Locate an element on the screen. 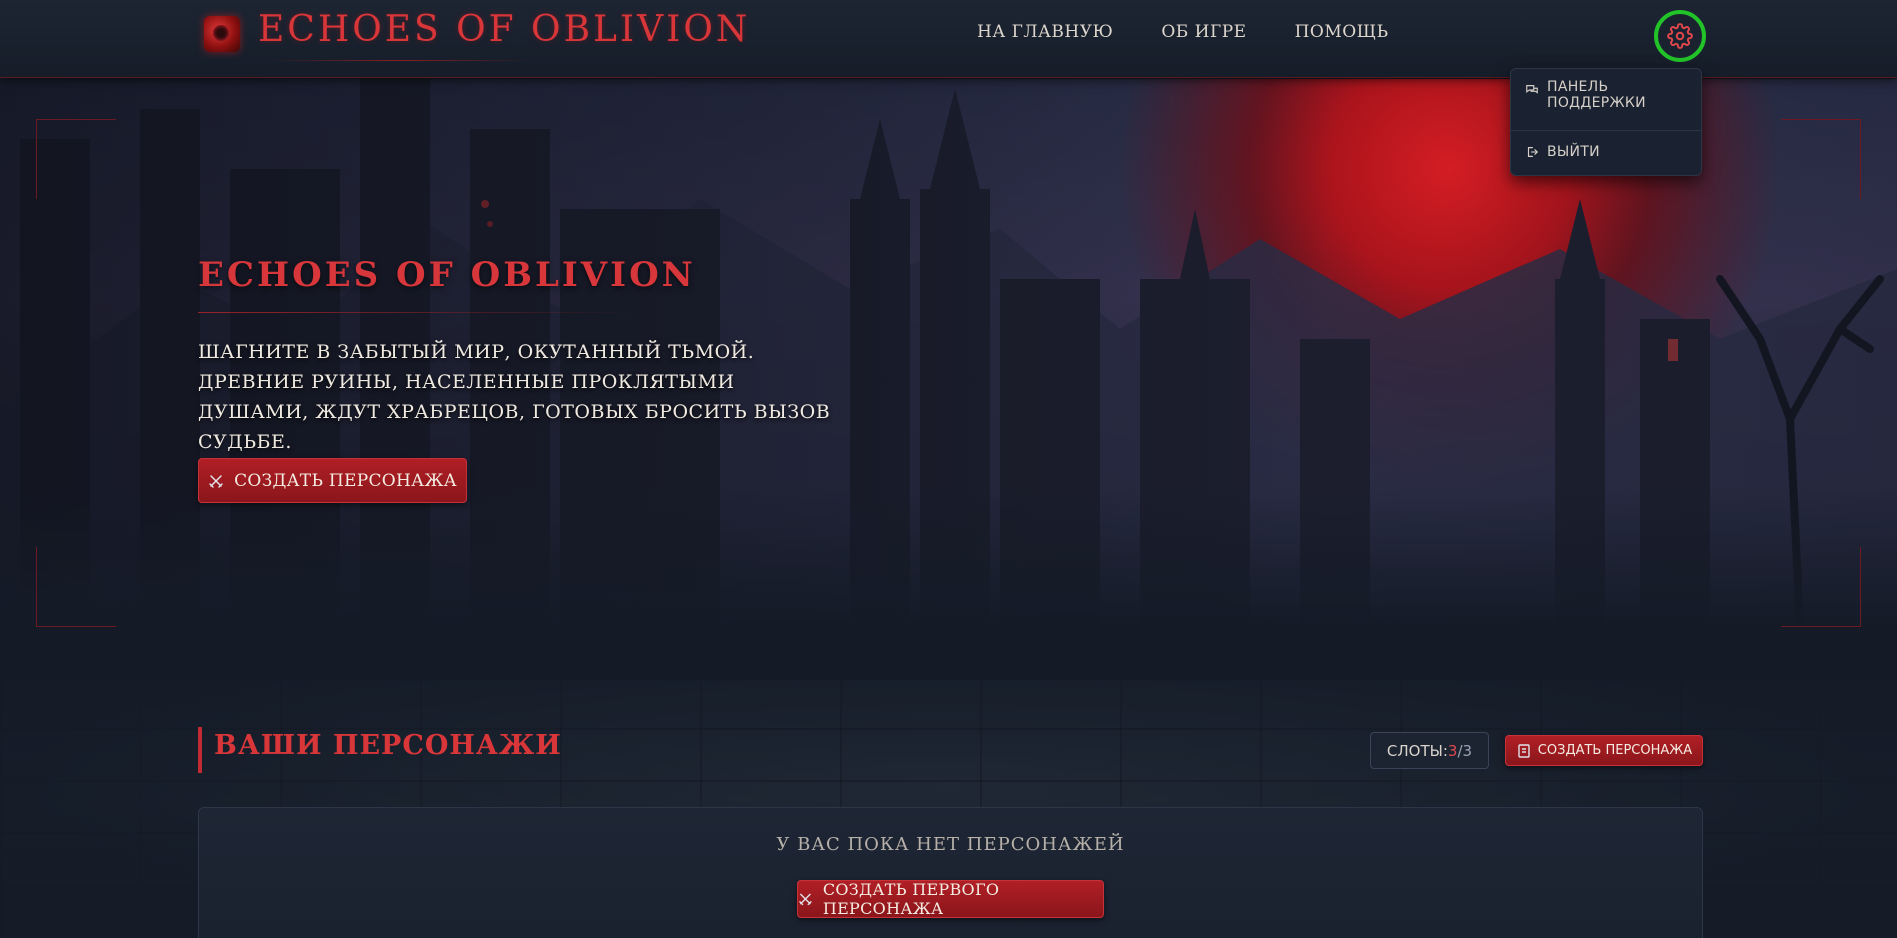 The height and width of the screenshot is (938, 1897). main-nav: НА ГЛАВНУЮ ОБ ИГРЕ ПОМОЩЬ is located at coordinates (1183, 32).